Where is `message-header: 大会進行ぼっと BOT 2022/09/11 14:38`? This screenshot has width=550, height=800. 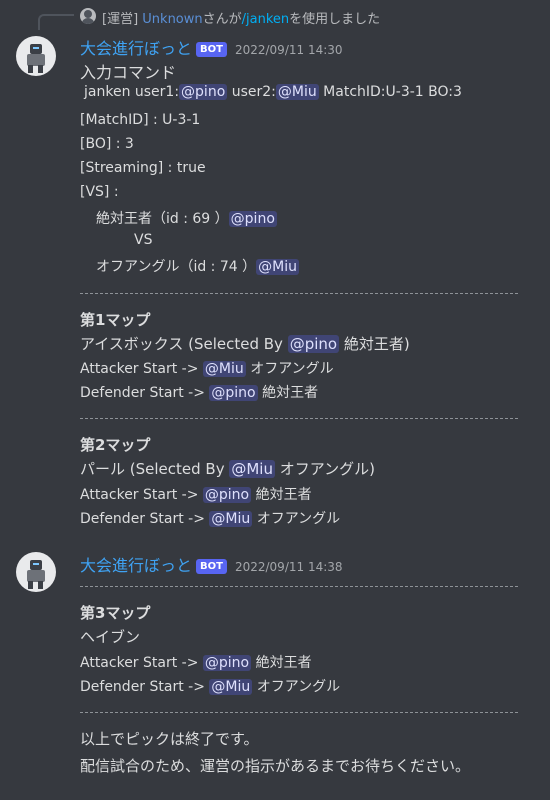 message-header: 大会進行ぼっと BOT 2022/09/11 14:38 is located at coordinates (211, 564).